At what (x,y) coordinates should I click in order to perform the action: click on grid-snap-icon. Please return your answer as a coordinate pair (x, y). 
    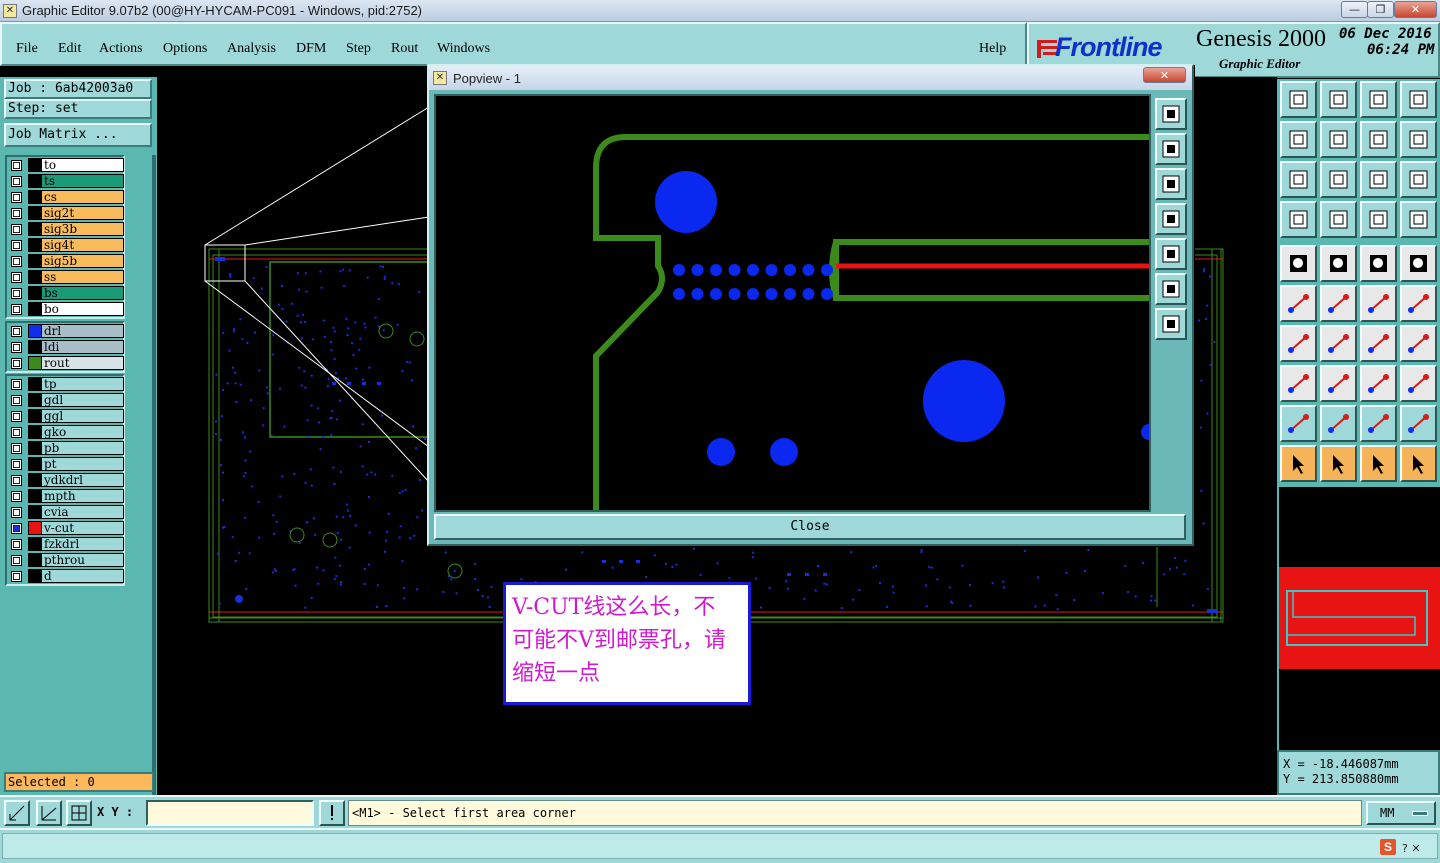
    Looking at the image, I should click on (79, 813).